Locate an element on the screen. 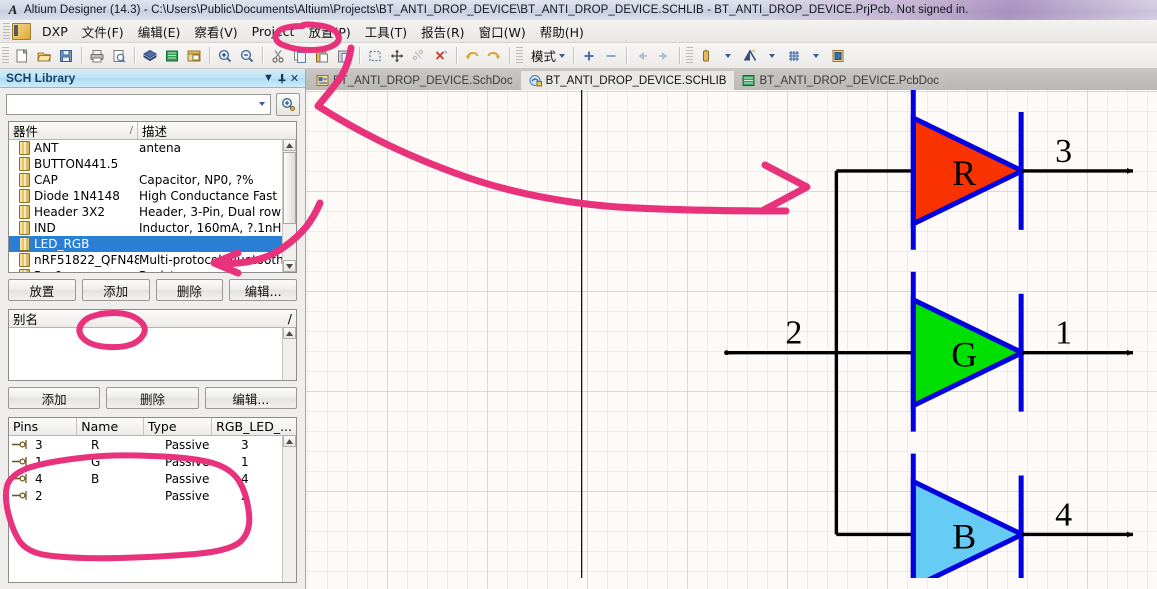  menu-item-dxp: DXP is located at coordinates (55, 31).